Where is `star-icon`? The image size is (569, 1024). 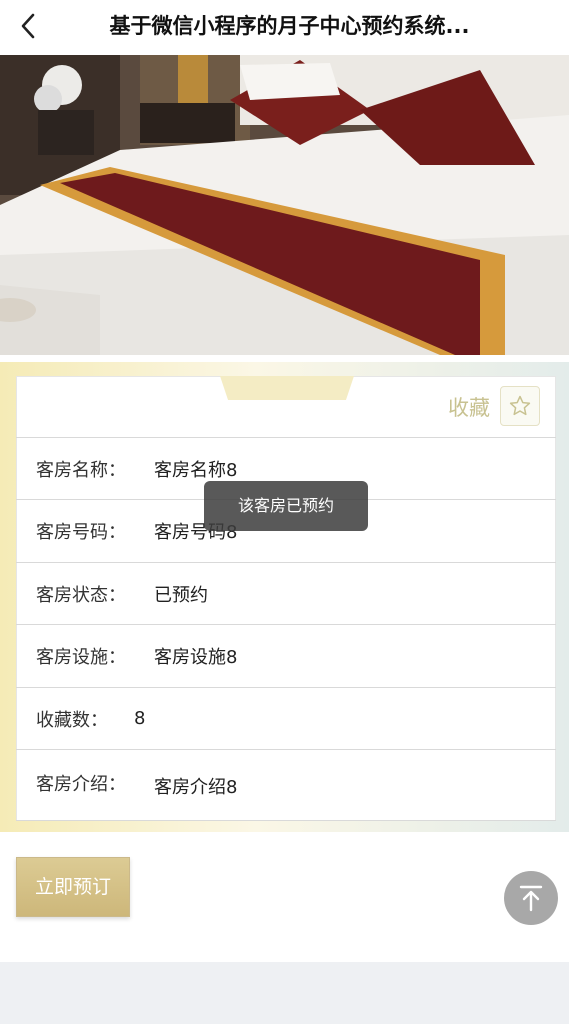 star-icon is located at coordinates (520, 405).